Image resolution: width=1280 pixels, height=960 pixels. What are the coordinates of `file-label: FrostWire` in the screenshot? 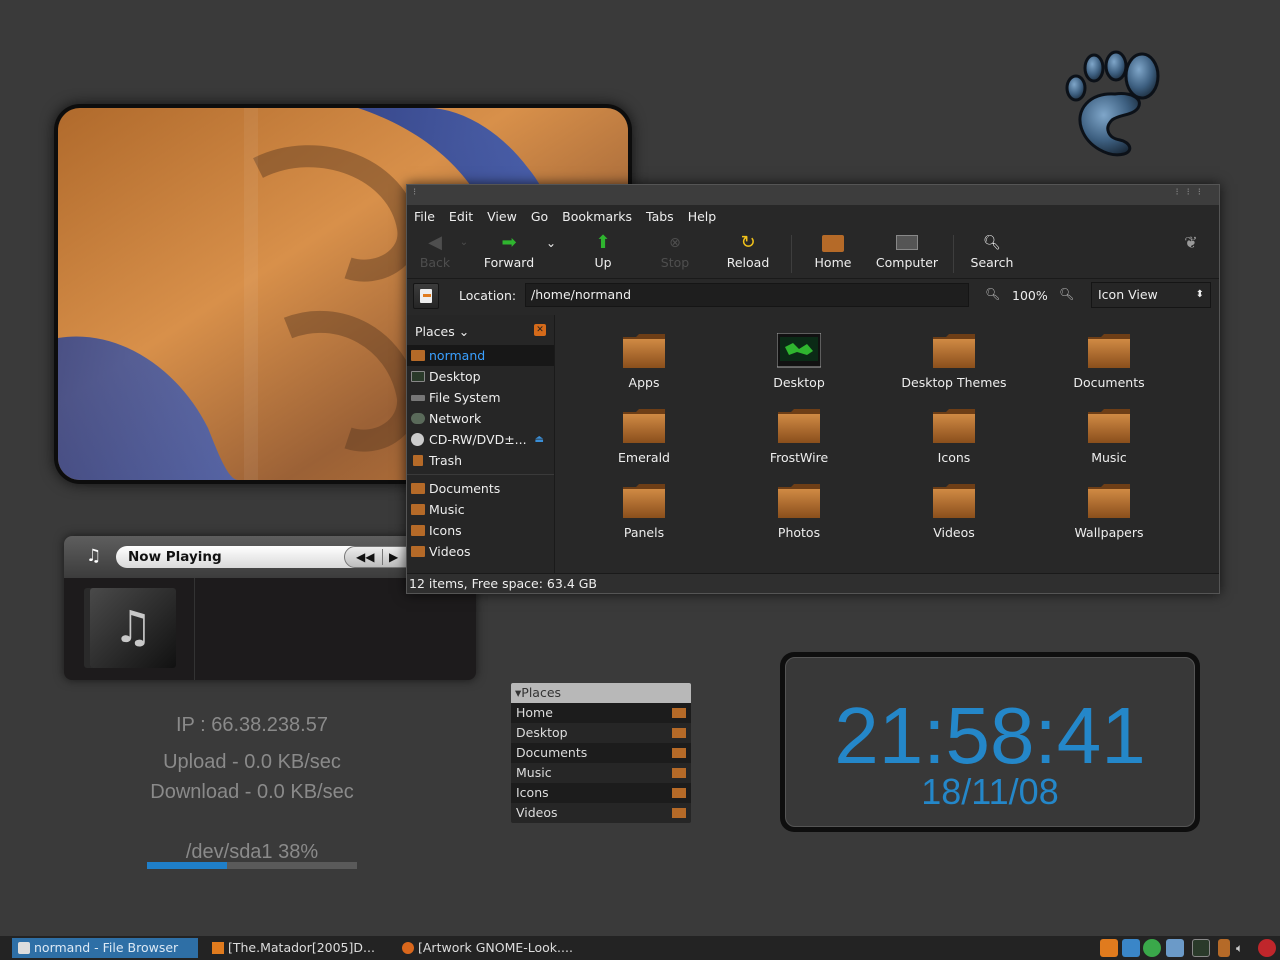 It's located at (799, 457).